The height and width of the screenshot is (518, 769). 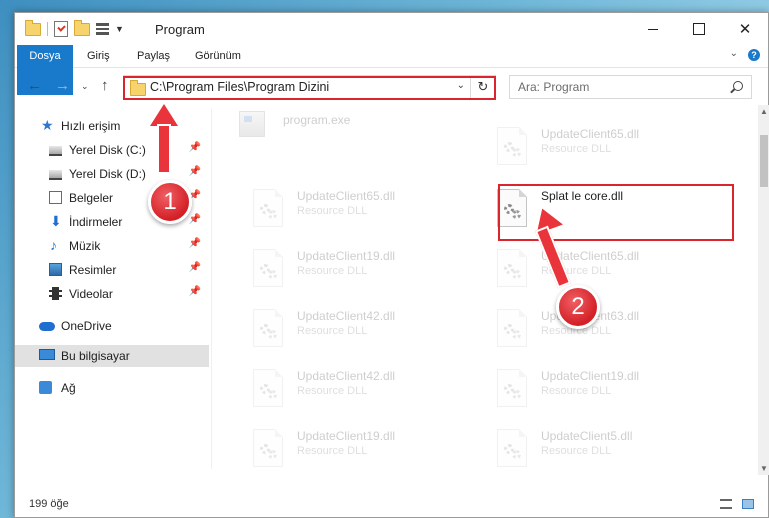 I want to click on tab-view: Görünüm, so click(x=218, y=56).